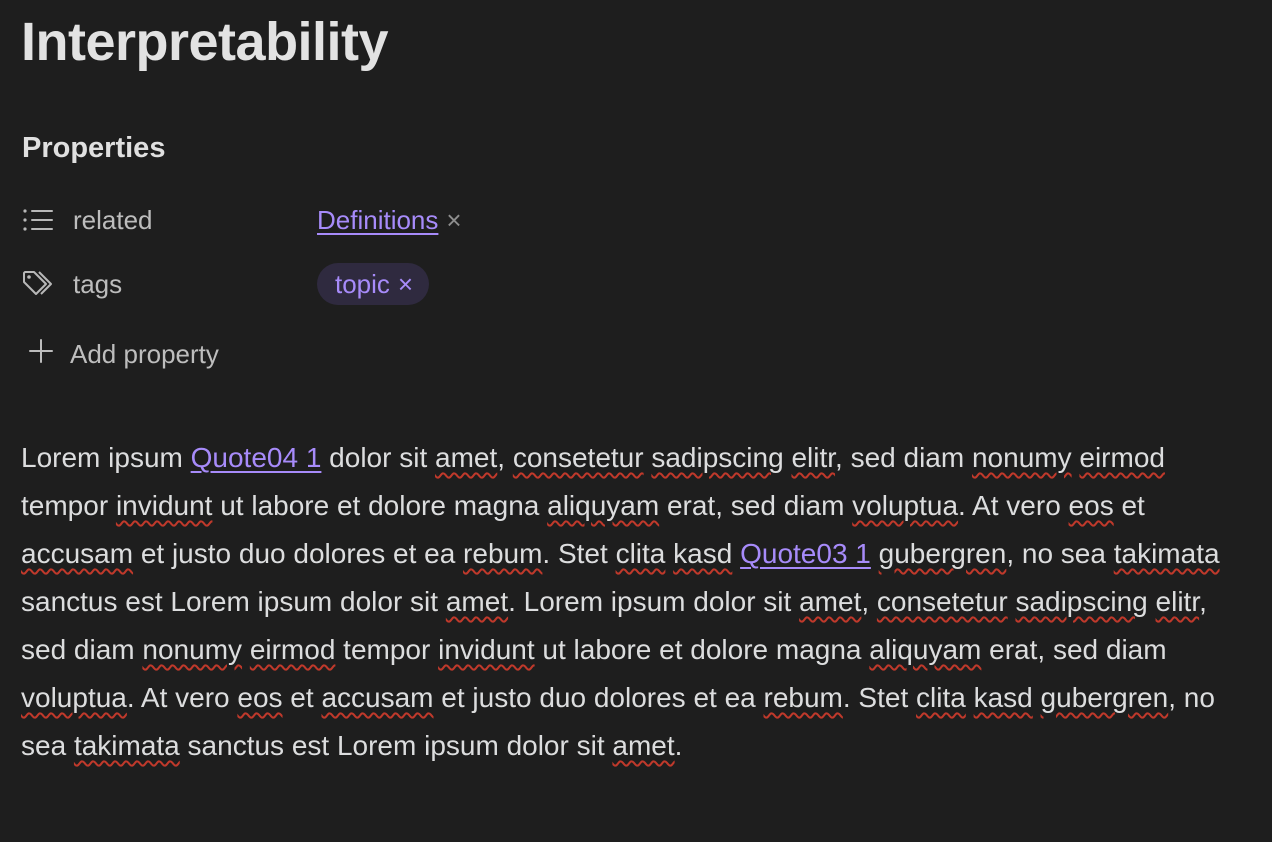 The height and width of the screenshot is (842, 1272). Describe the element at coordinates (205, 42) in the screenshot. I see `note-title: Interpretability` at that location.